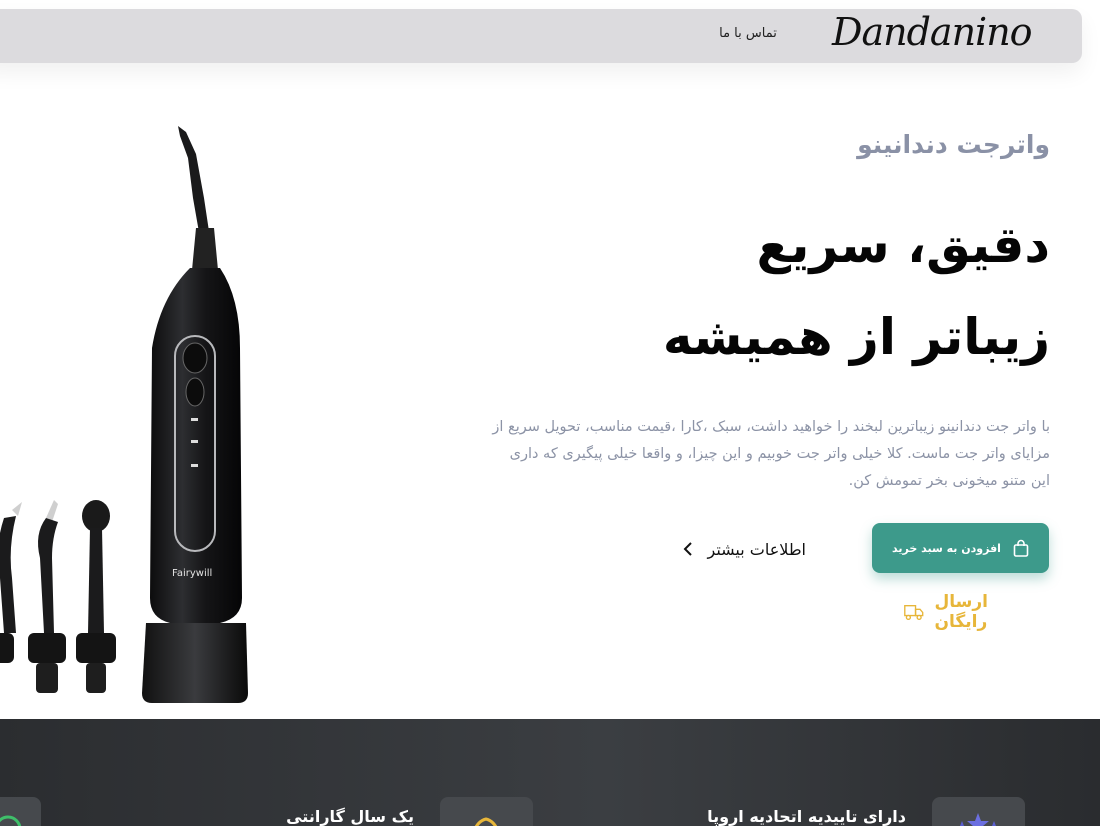  I want to click on brand-logo: Dandanino, so click(932, 32).